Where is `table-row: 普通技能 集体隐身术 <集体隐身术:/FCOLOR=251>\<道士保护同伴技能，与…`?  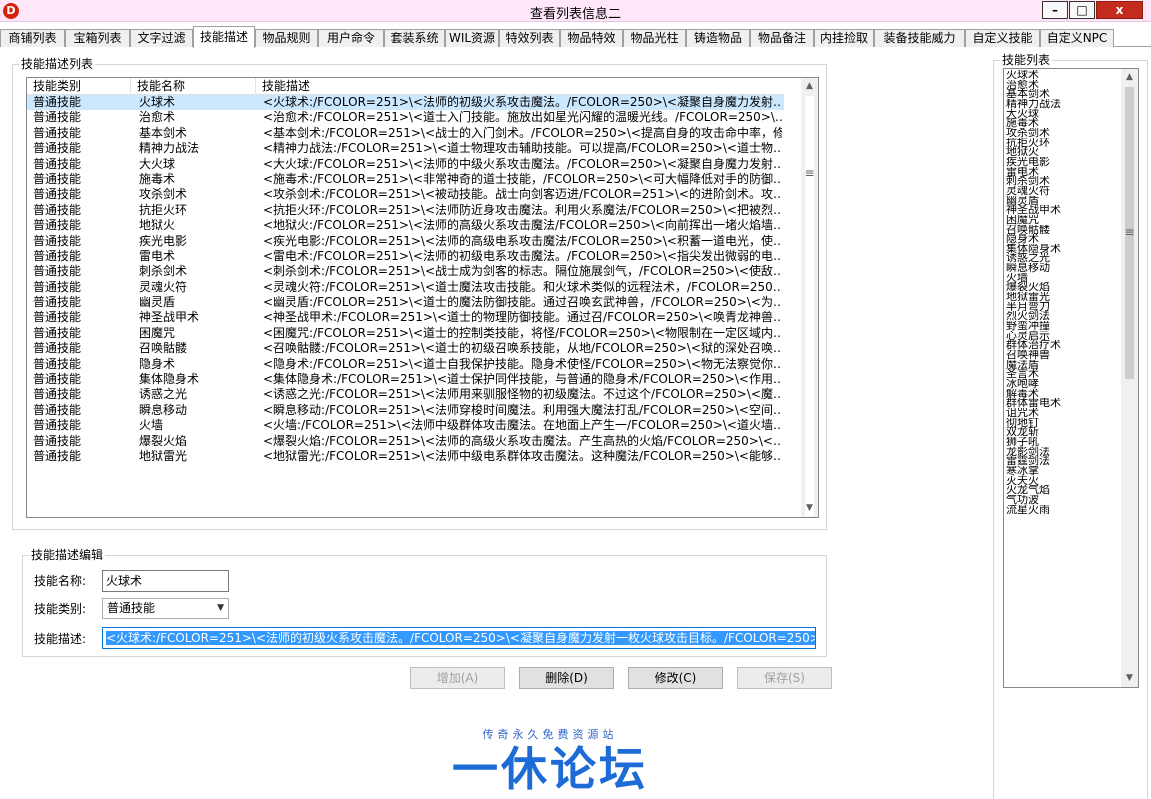 table-row: 普通技能 集体隐身术 <集体隐身术:/FCOLOR=251>\<道士保护同伴技能，与… is located at coordinates (405, 379).